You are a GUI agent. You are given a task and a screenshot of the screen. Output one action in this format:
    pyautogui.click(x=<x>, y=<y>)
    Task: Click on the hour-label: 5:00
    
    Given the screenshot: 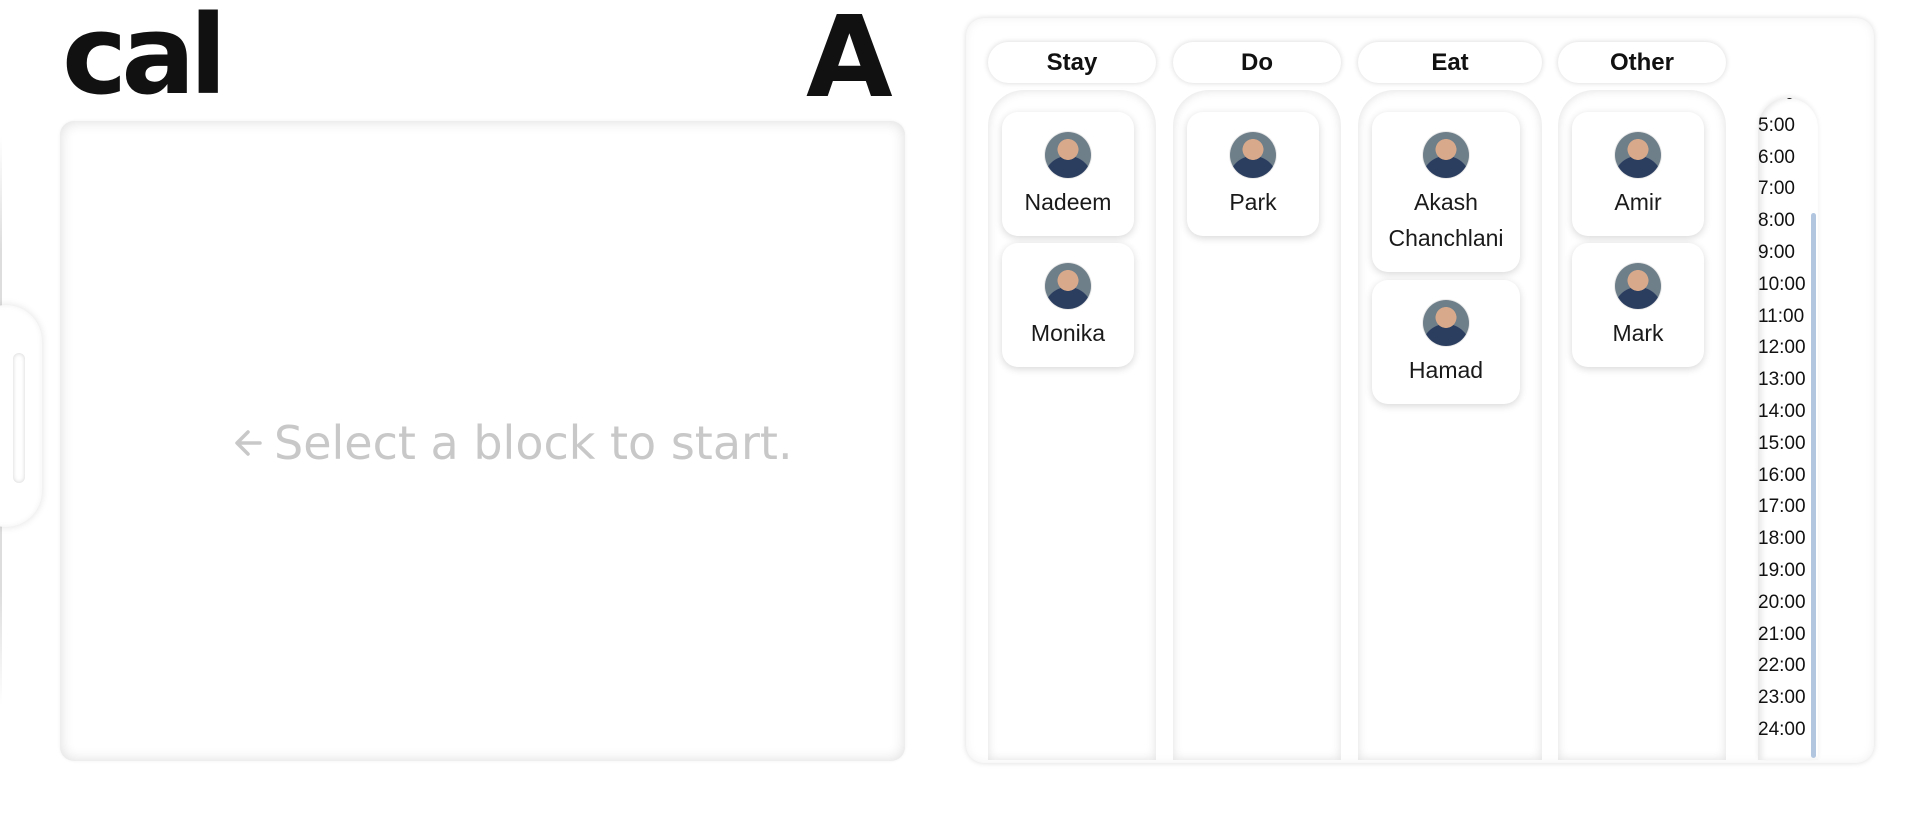 What is the action you would take?
    pyautogui.click(x=1776, y=125)
    